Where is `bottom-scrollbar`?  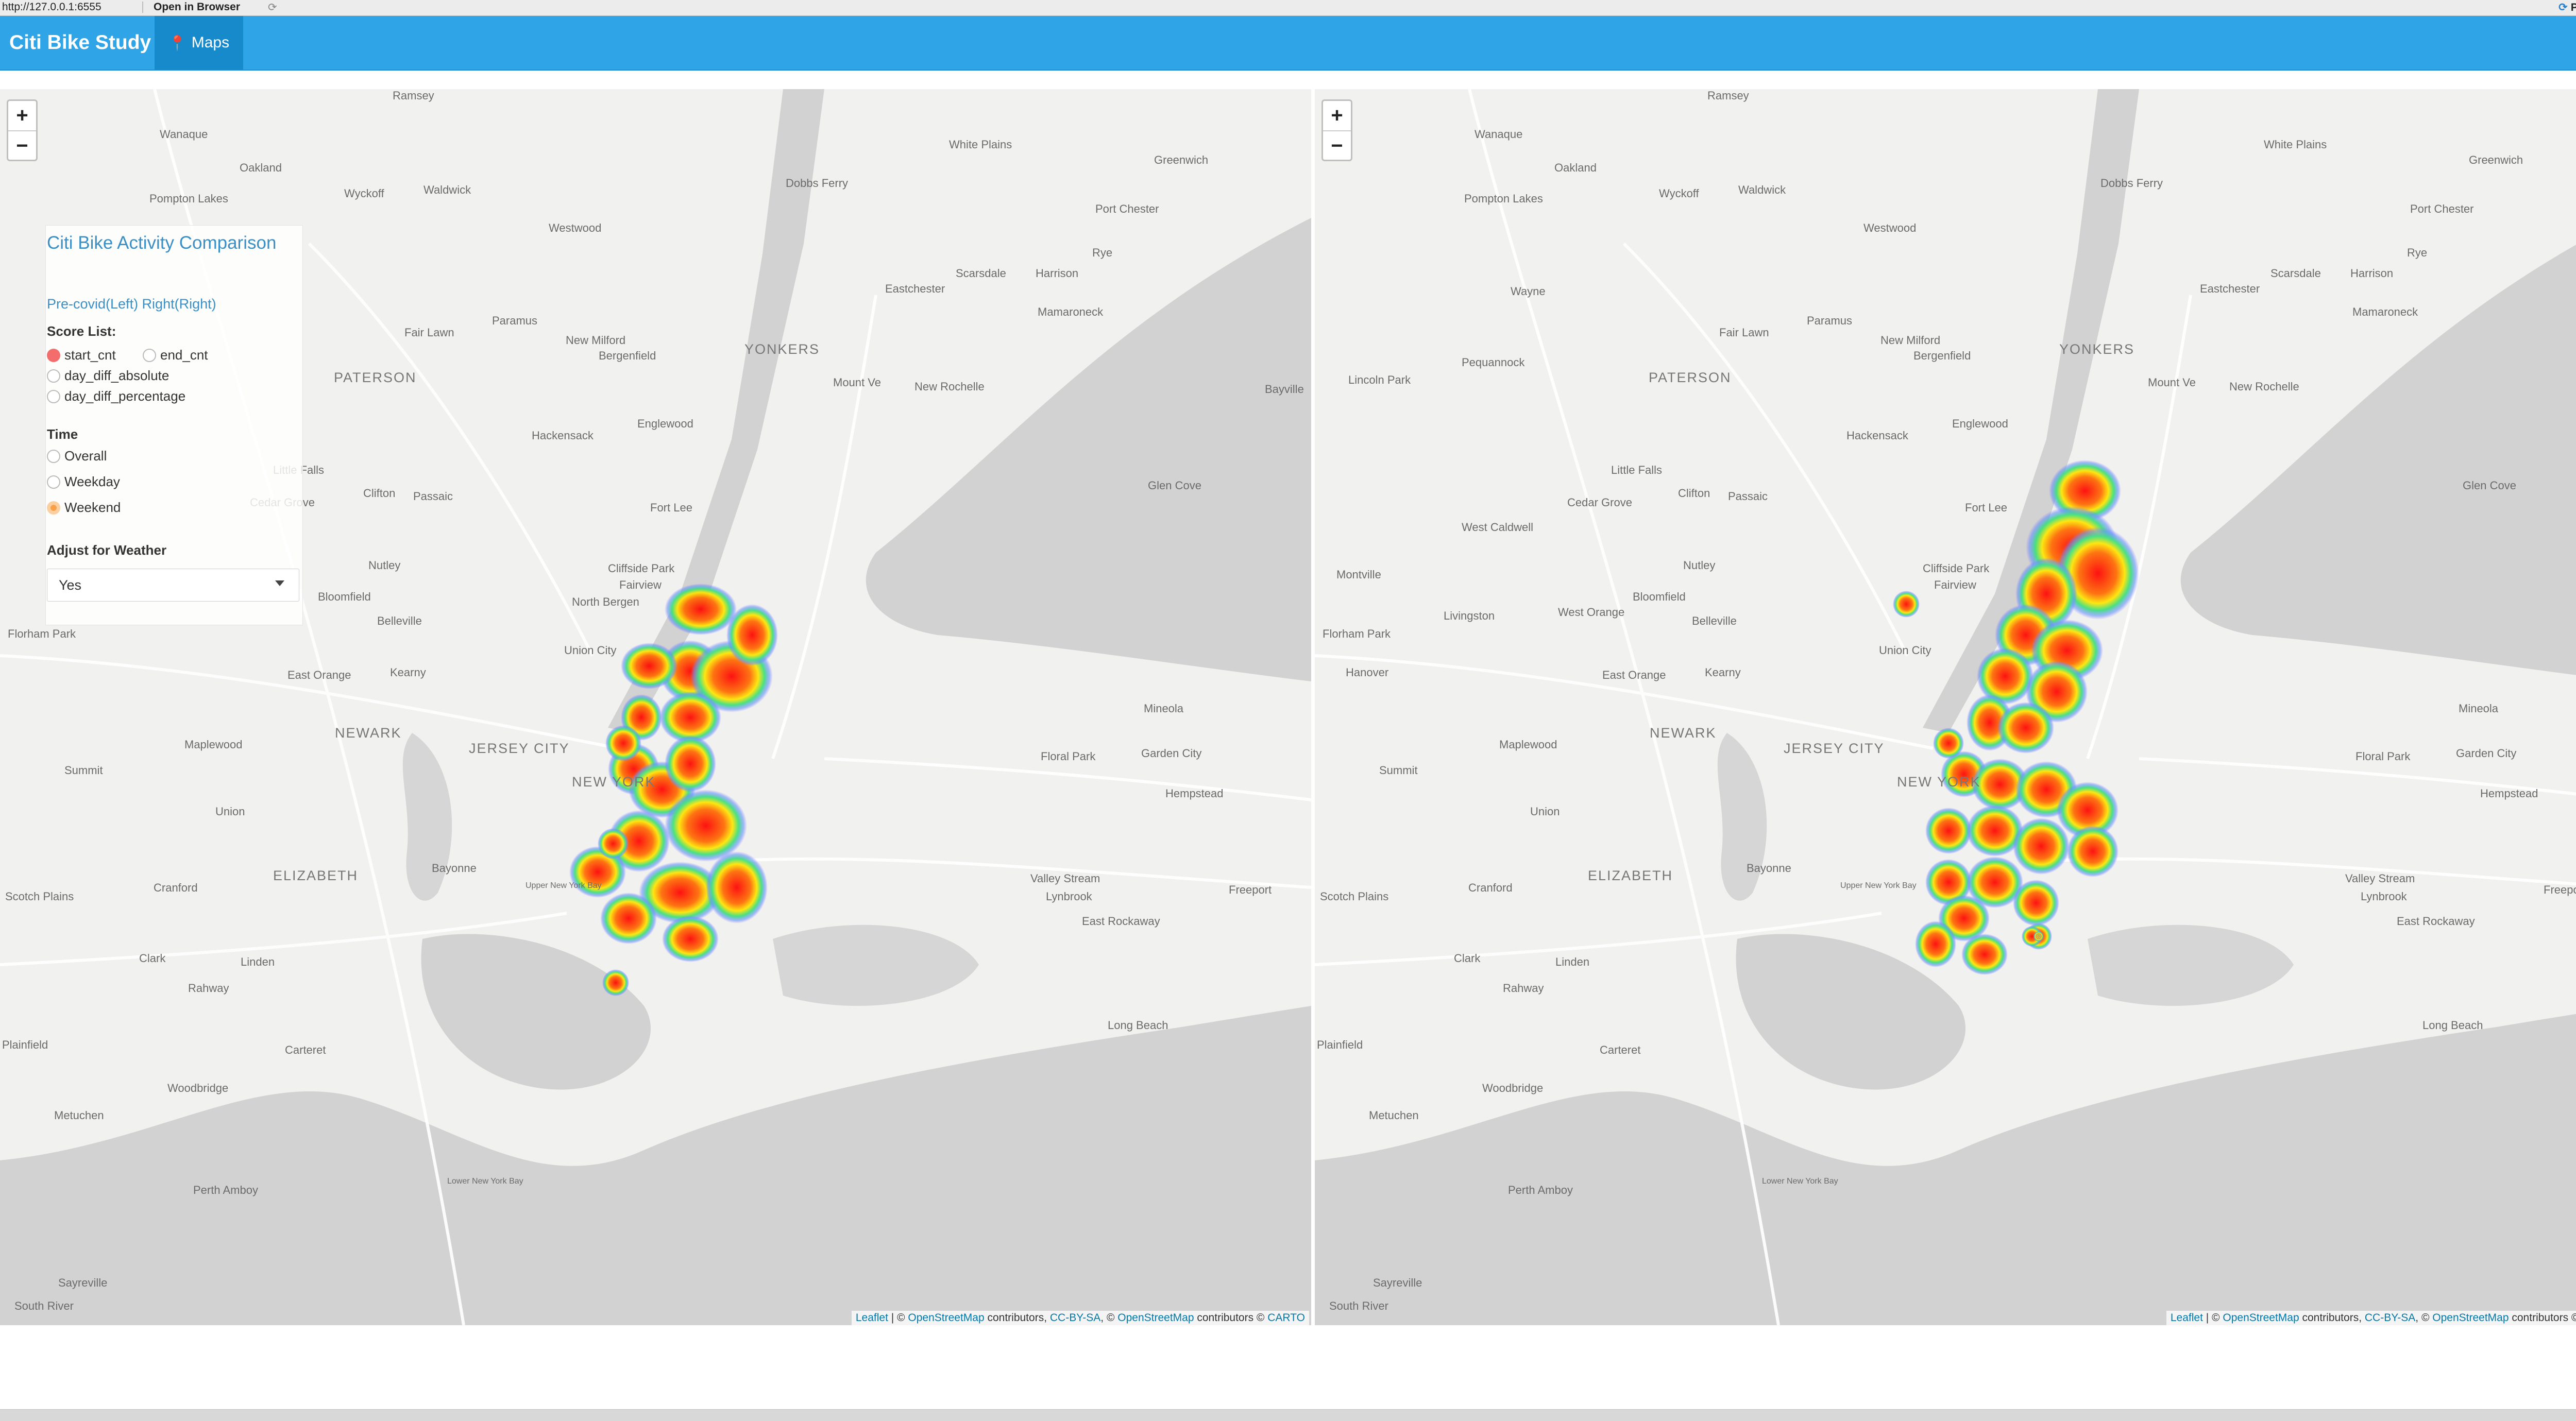 bottom-scrollbar is located at coordinates (1288, 1415).